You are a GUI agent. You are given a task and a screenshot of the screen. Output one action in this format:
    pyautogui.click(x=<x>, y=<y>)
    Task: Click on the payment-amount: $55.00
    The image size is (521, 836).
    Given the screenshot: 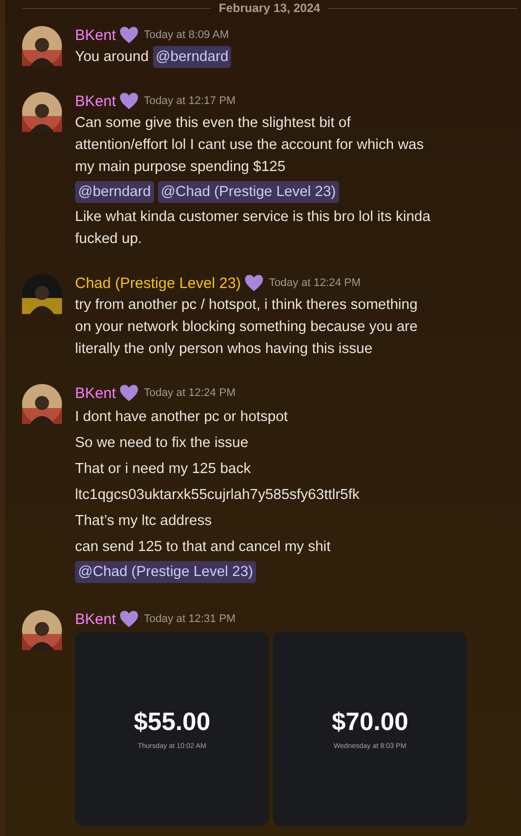 What is the action you would take?
    pyautogui.click(x=172, y=722)
    